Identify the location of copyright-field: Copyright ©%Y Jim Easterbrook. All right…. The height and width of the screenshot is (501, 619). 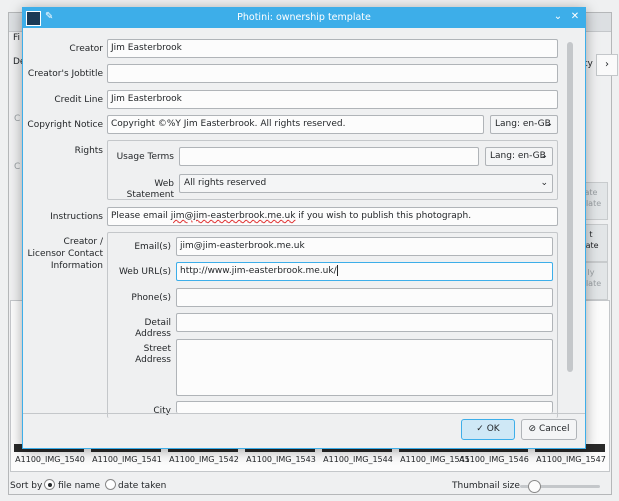
(295, 124).